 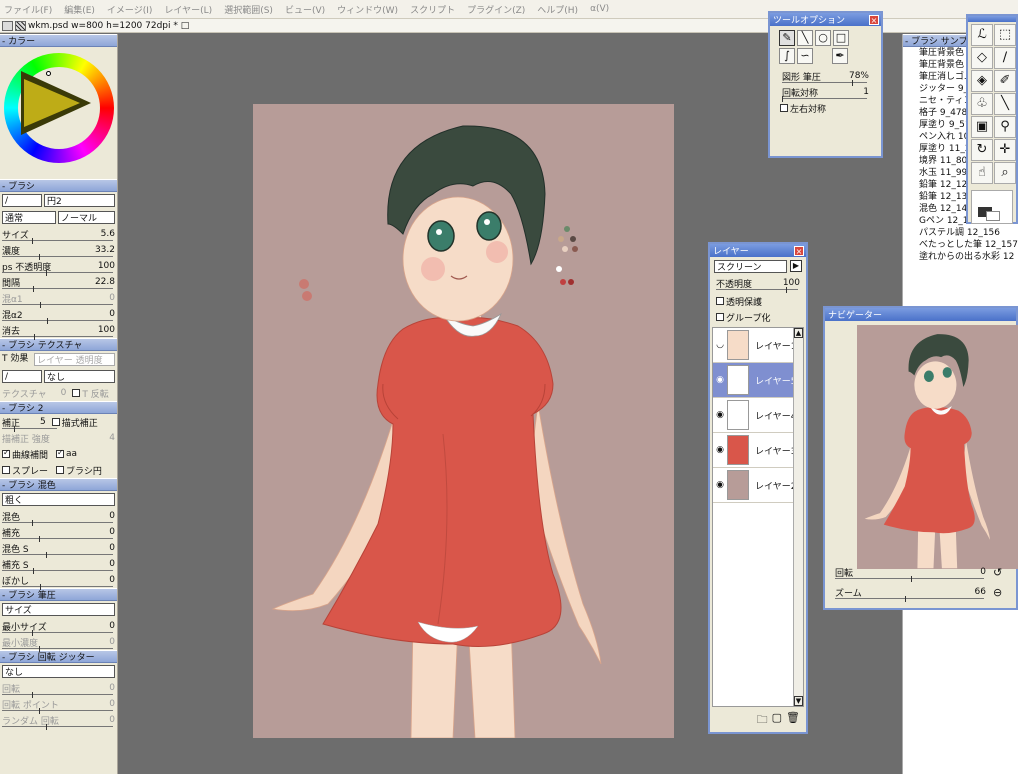 What do you see at coordinates (982, 173) in the screenshot?
I see `hand-icon: ☝` at bounding box center [982, 173].